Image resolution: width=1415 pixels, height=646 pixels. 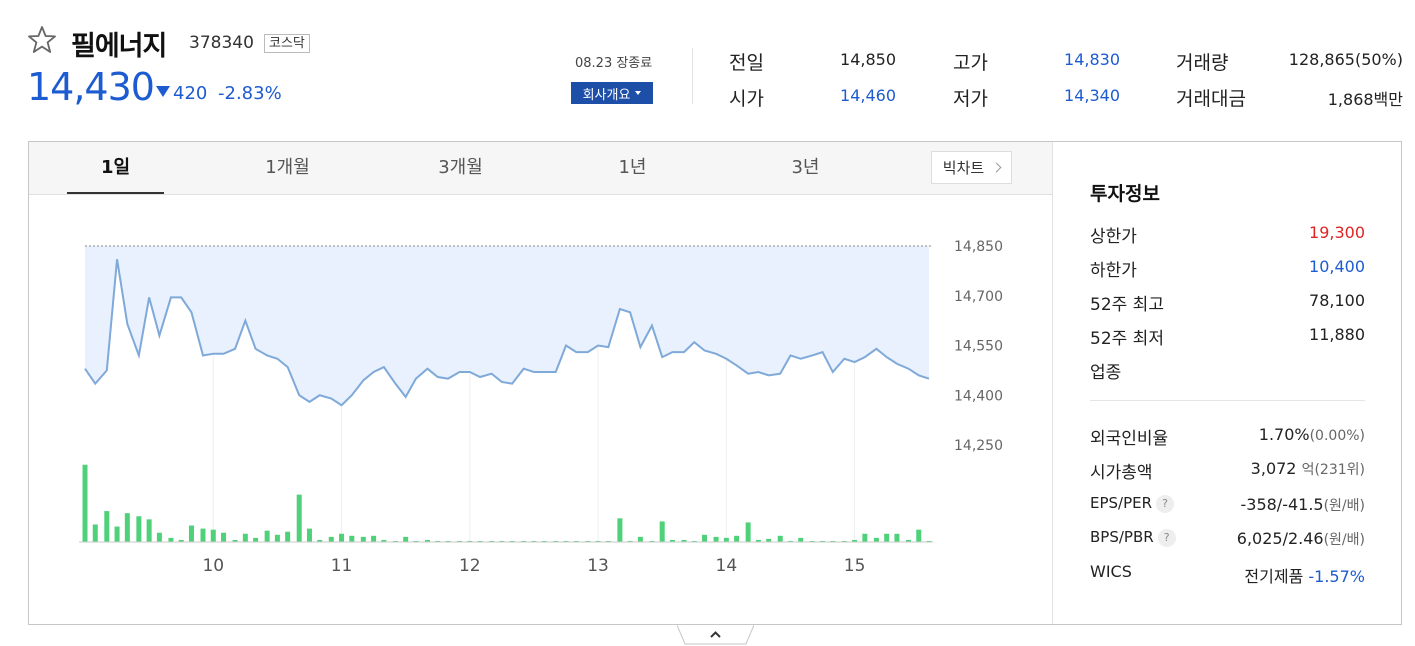 I want to click on big-chart-button: 빅차트, so click(x=971, y=167).